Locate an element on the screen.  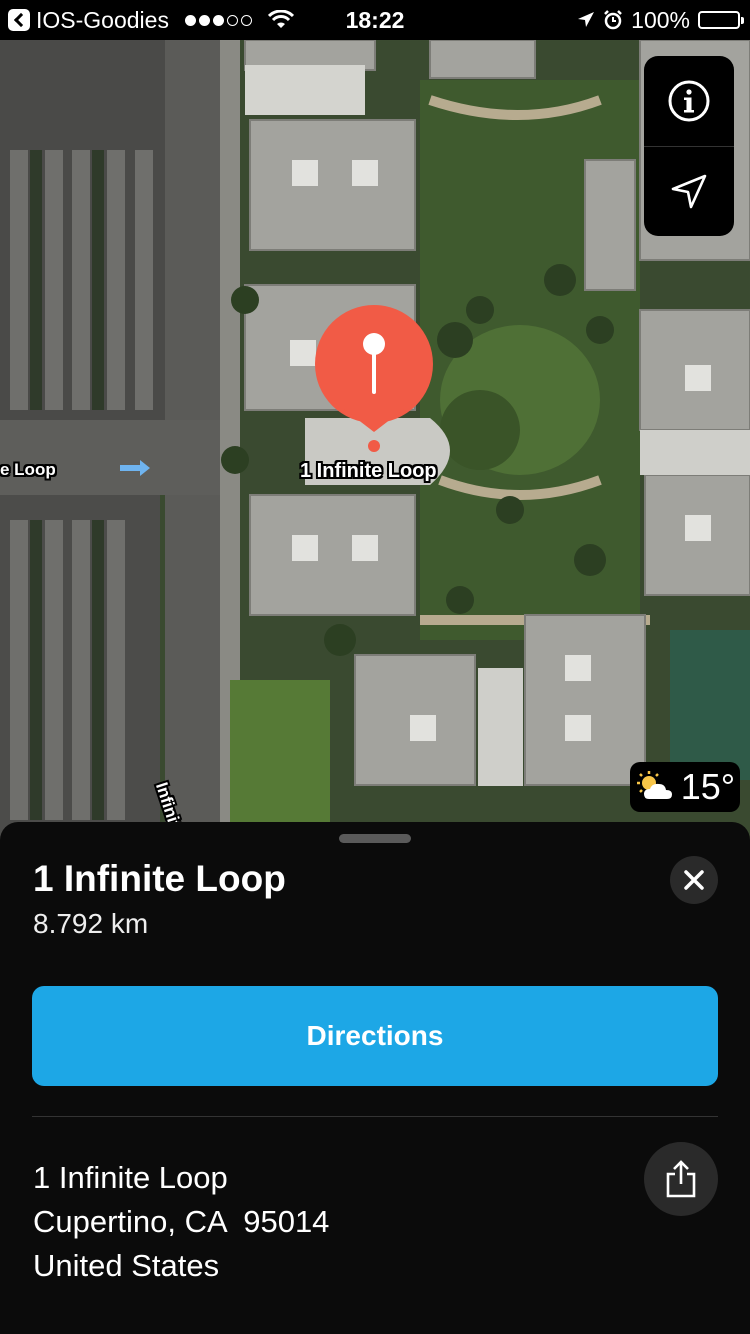
alarm-icon is located at coordinates (613, 20).